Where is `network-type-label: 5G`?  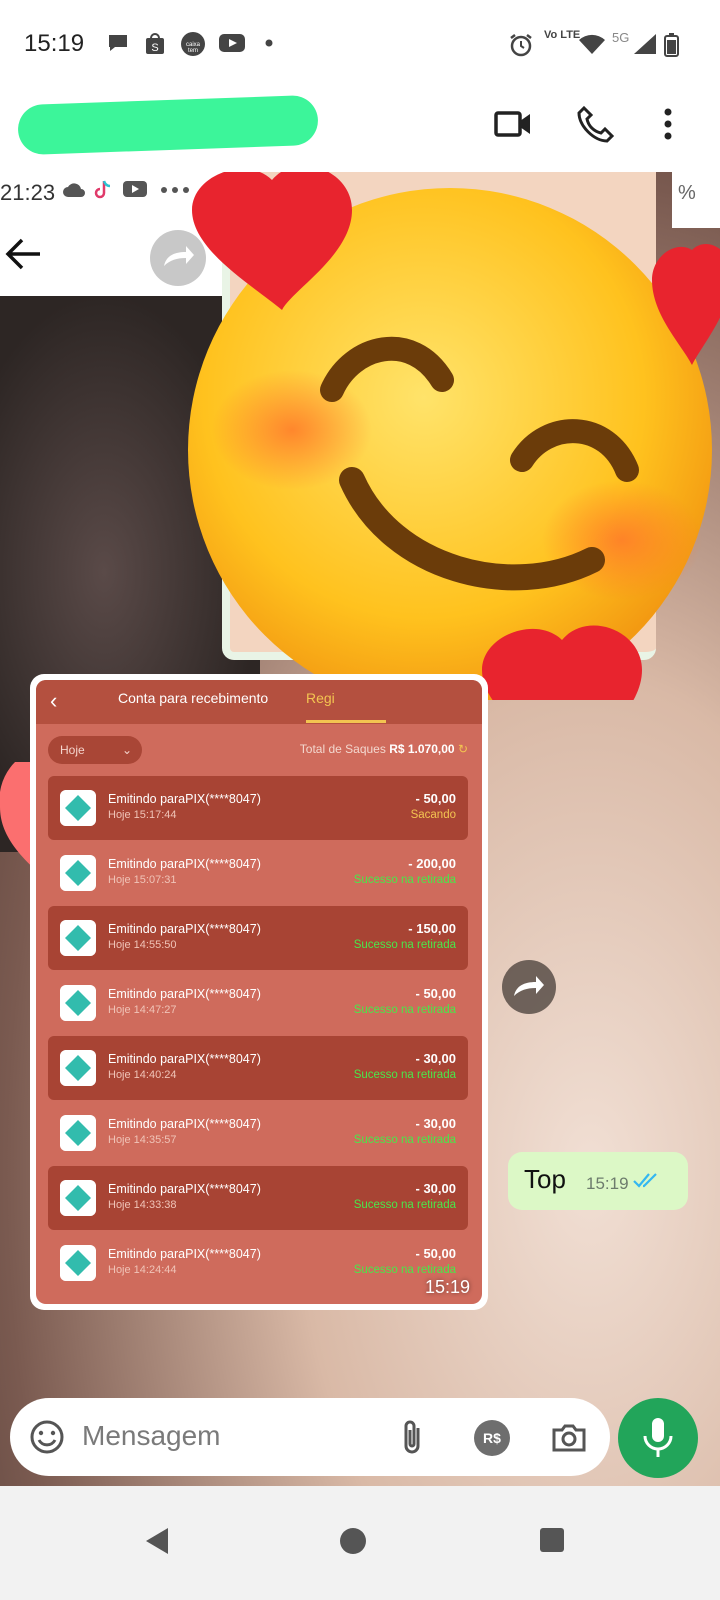 network-type-label: 5G is located at coordinates (621, 37).